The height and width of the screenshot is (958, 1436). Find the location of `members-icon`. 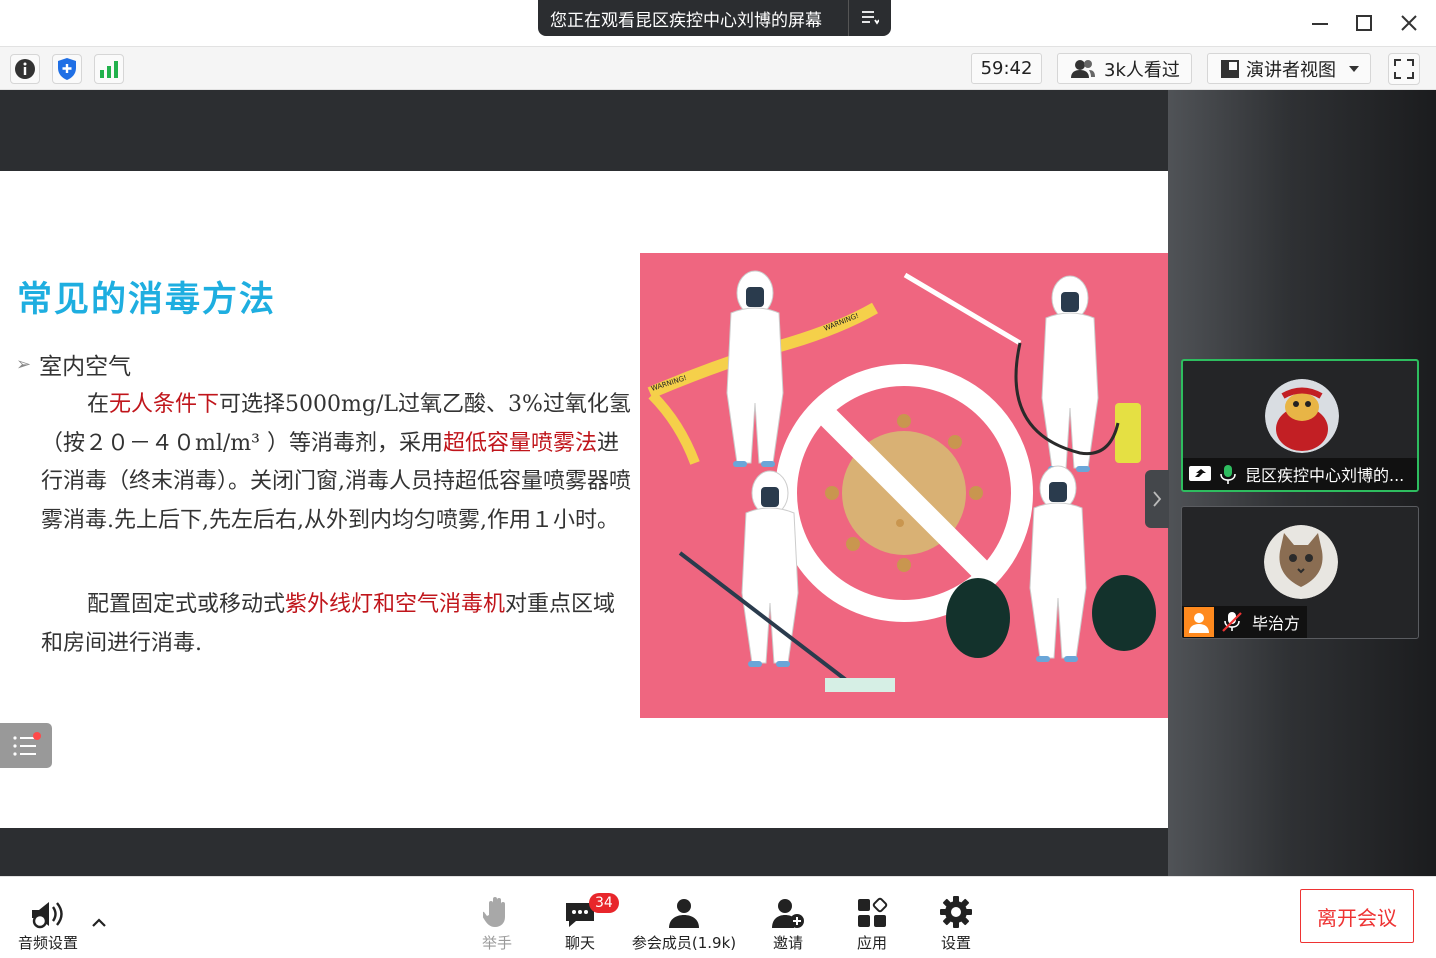

members-icon is located at coordinates (684, 909).